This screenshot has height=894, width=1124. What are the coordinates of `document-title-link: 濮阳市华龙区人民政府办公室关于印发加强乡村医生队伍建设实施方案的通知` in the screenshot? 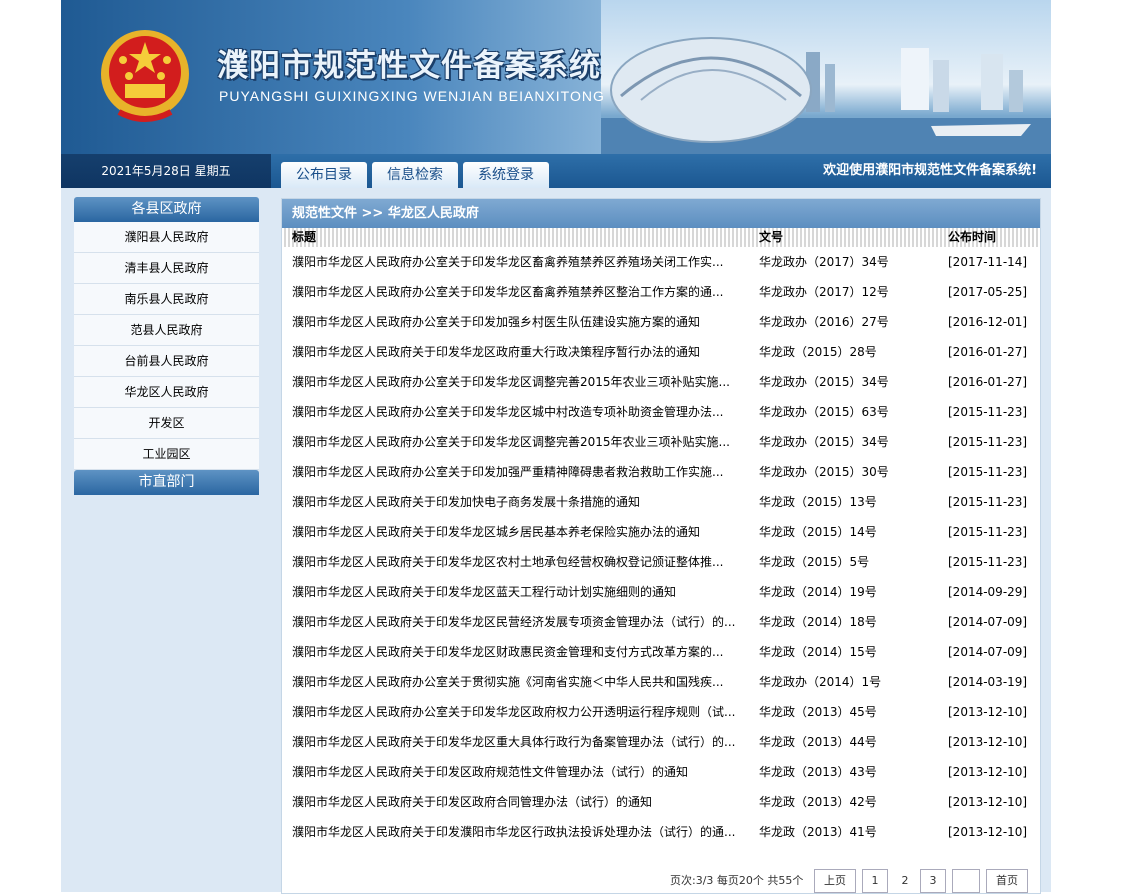 It's located at (514, 322).